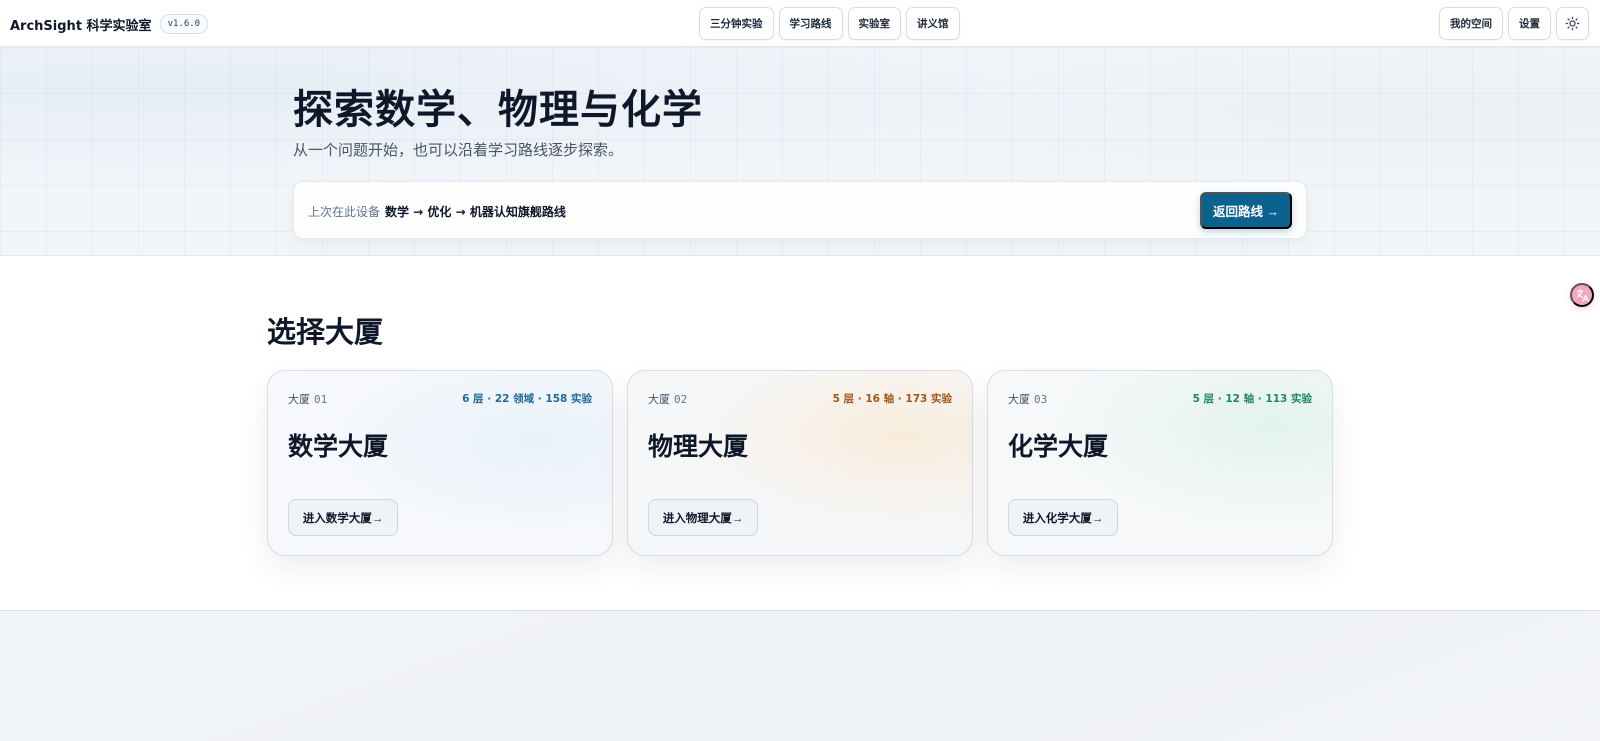  Describe the element at coordinates (1529, 23) in the screenshot. I see `settings-button: 设置` at that location.